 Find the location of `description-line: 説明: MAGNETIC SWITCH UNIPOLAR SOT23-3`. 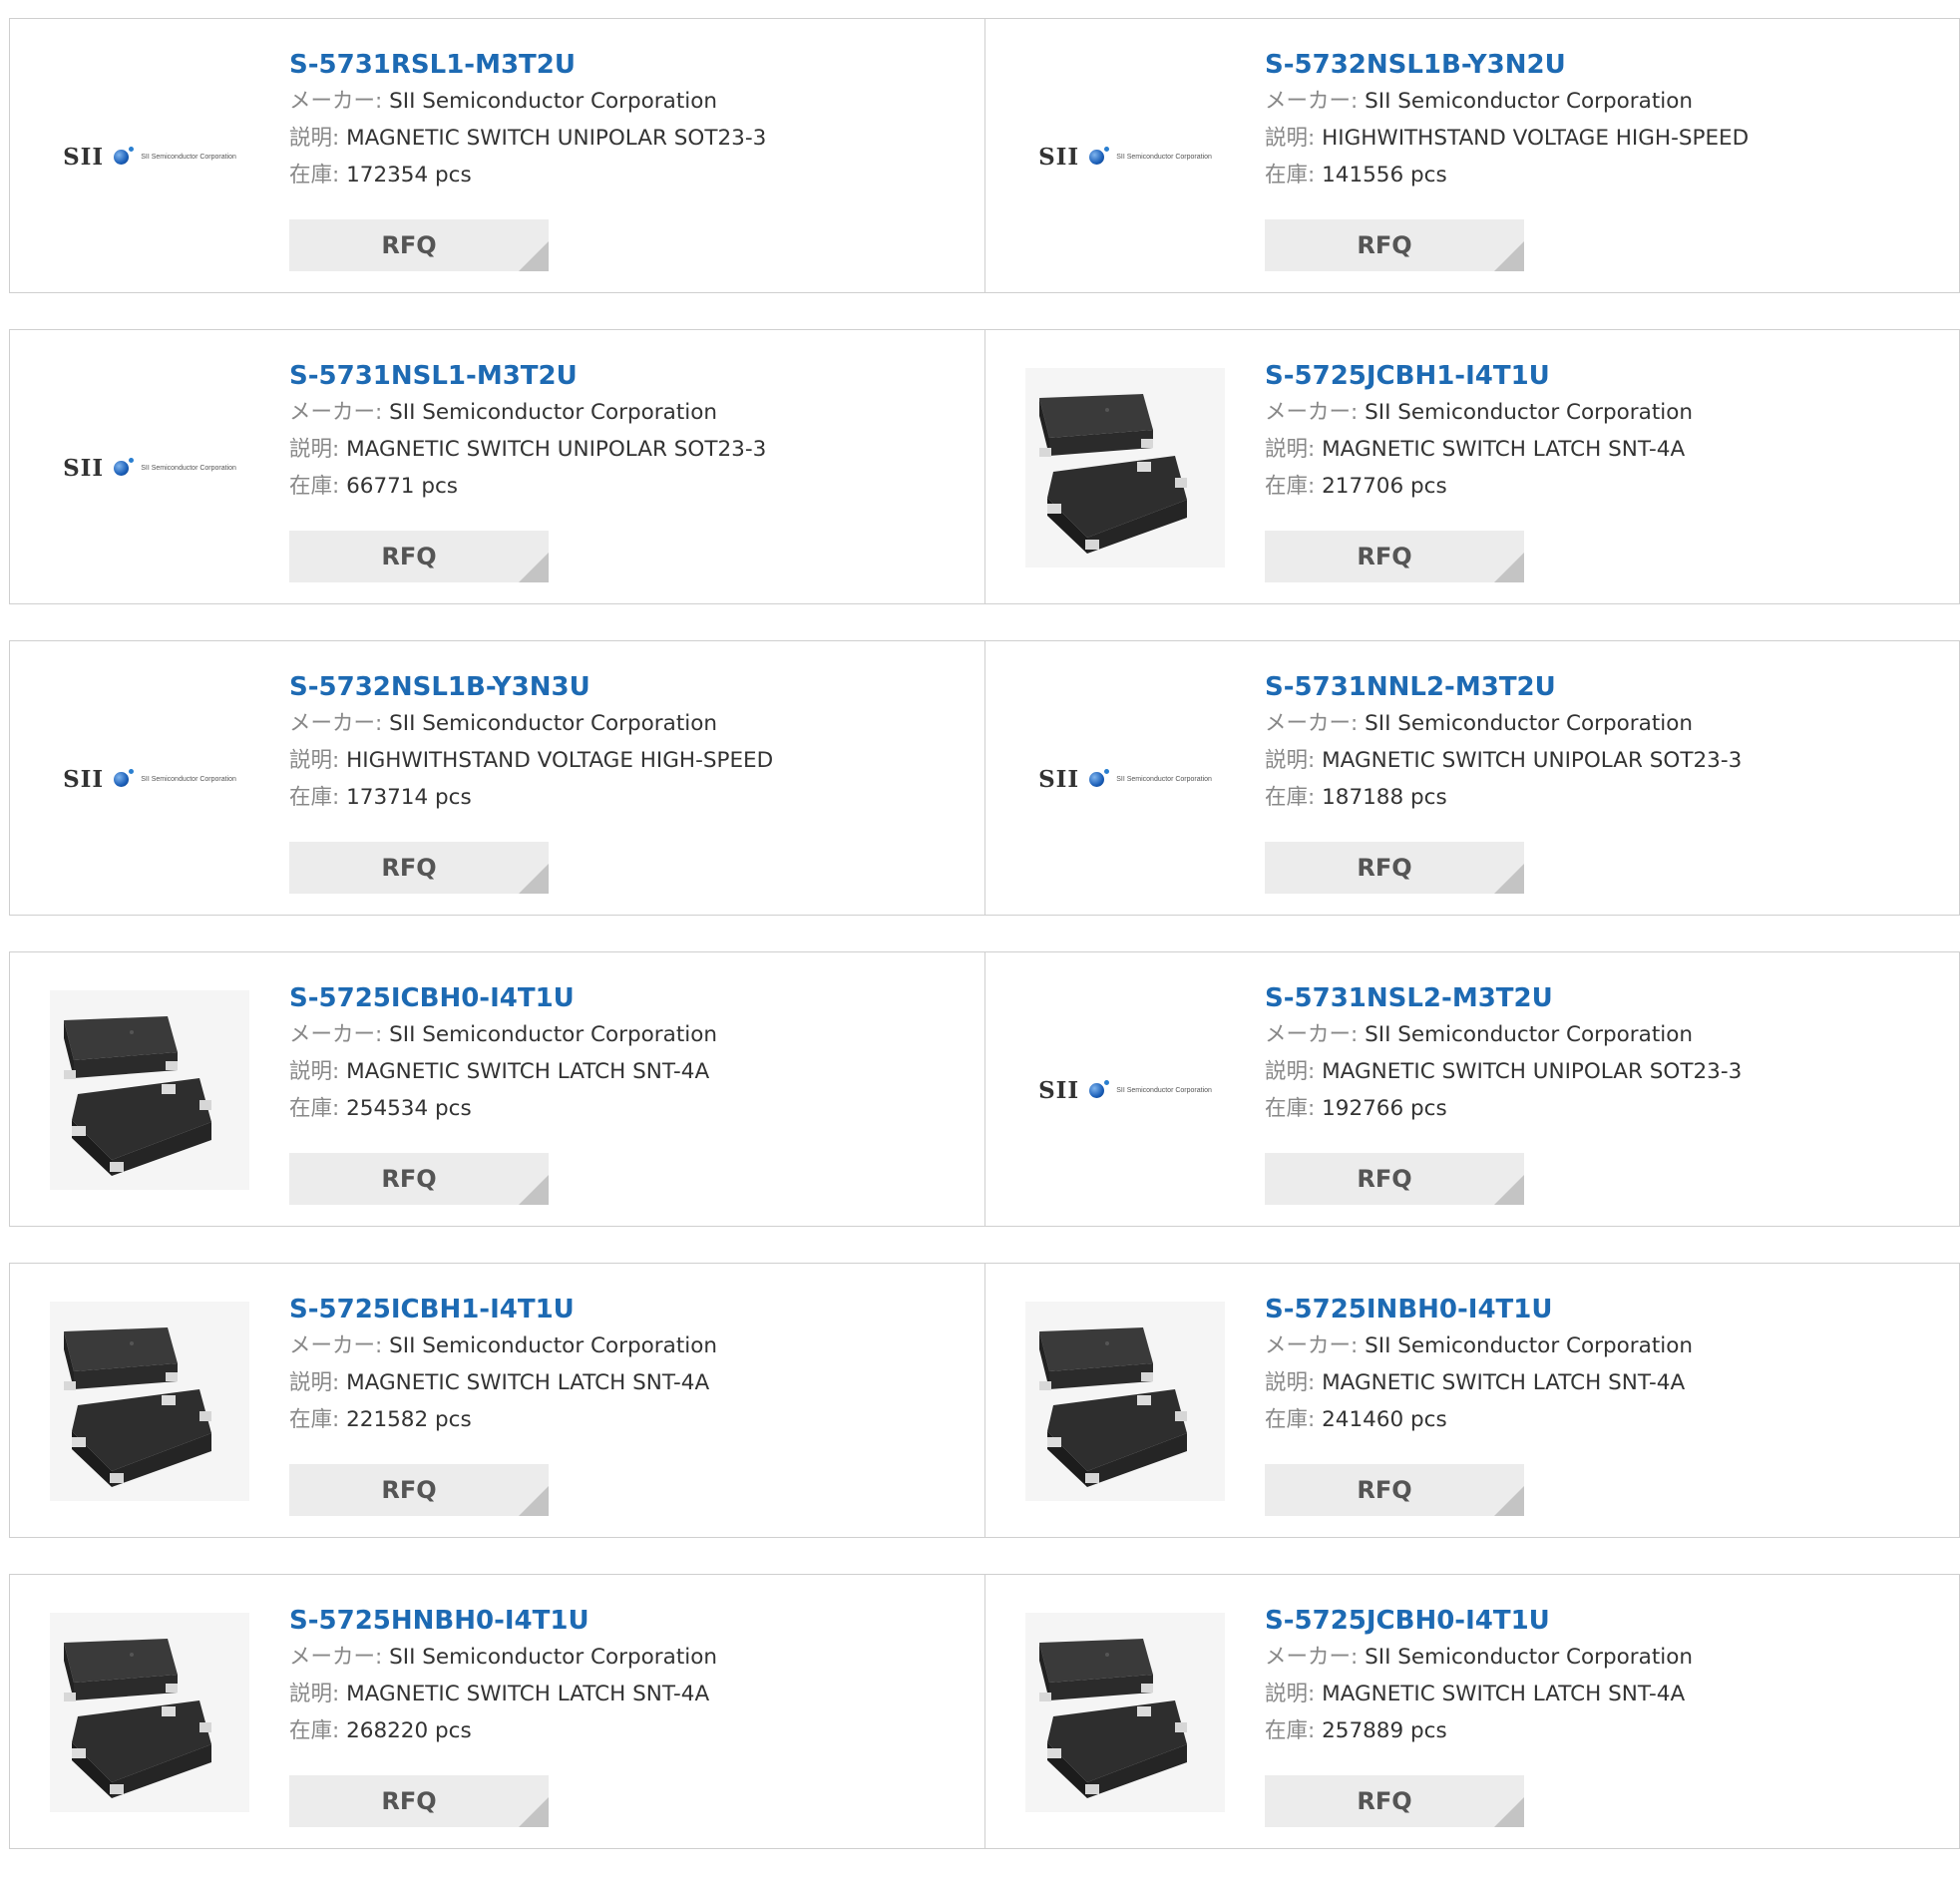

description-line: 説明: MAGNETIC SWITCH UNIPOLAR SOT23-3 is located at coordinates (1607, 760).